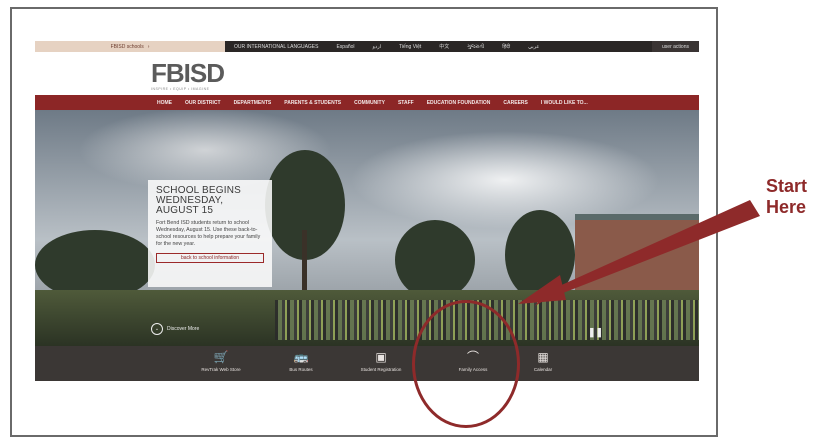  What do you see at coordinates (466, 364) in the screenshot?
I see `annotation-circle` at bounding box center [466, 364].